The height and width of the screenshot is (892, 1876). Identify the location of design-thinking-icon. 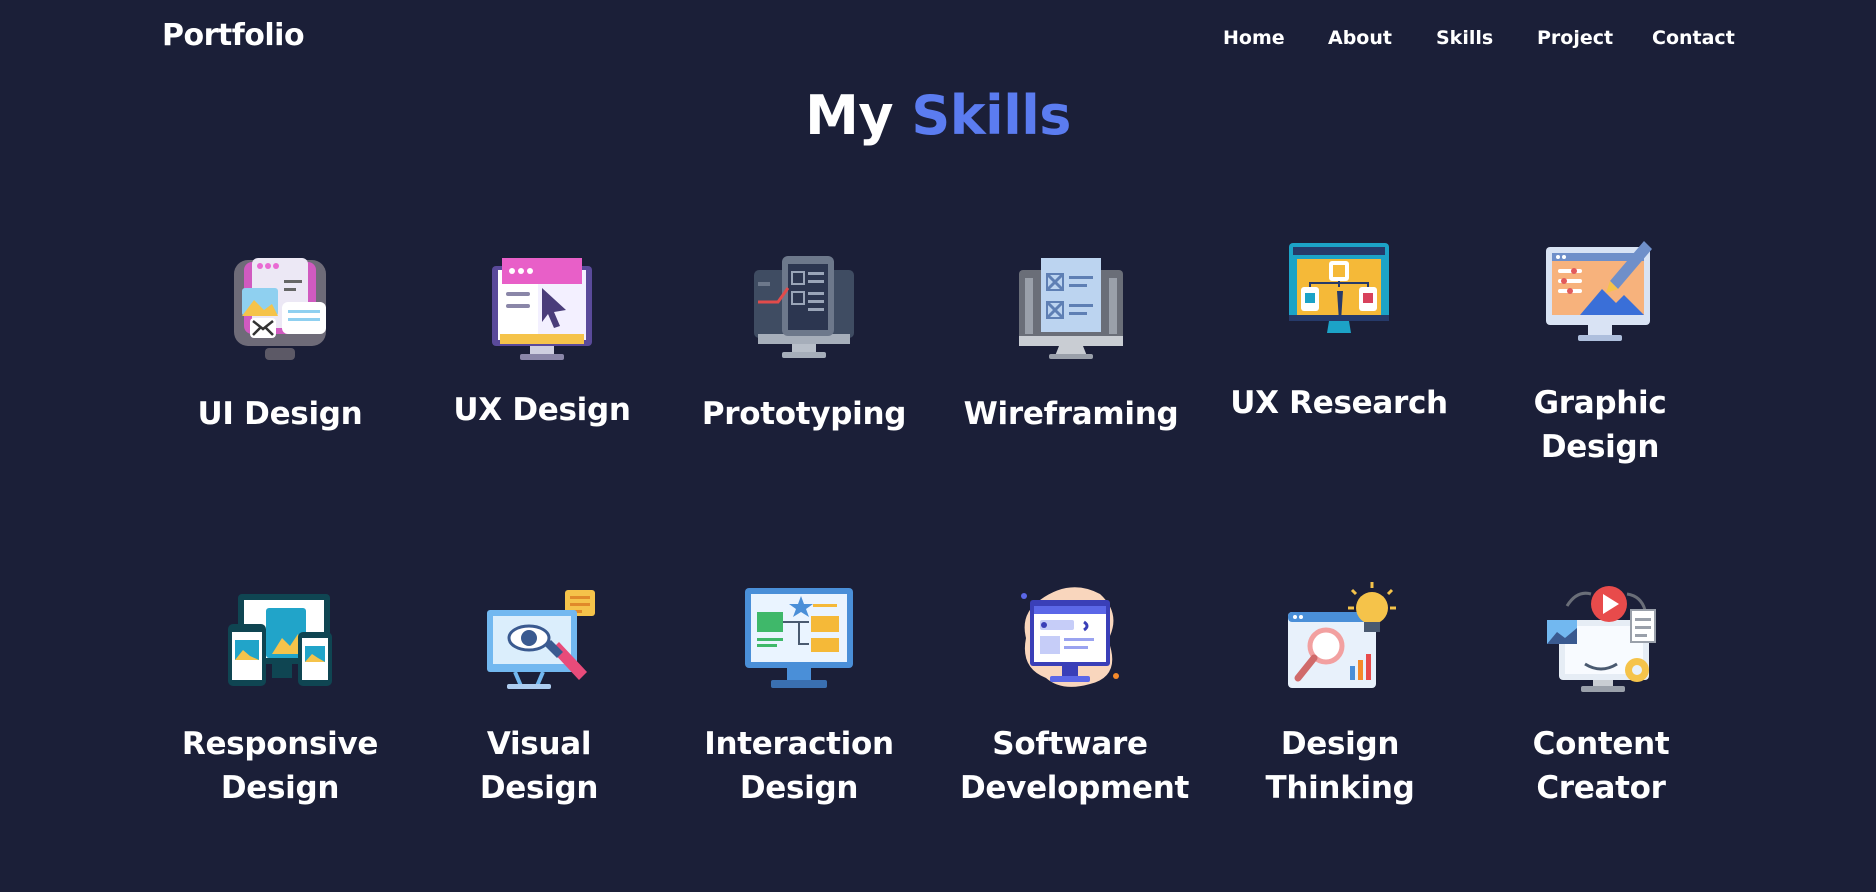
(1342, 635).